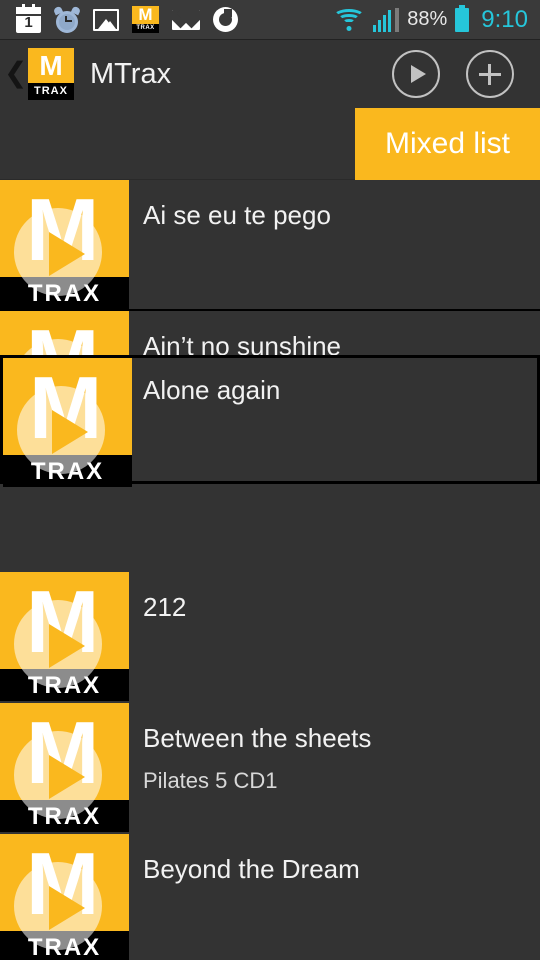 The image size is (540, 960). What do you see at coordinates (416, 74) in the screenshot?
I see `play-button` at bounding box center [416, 74].